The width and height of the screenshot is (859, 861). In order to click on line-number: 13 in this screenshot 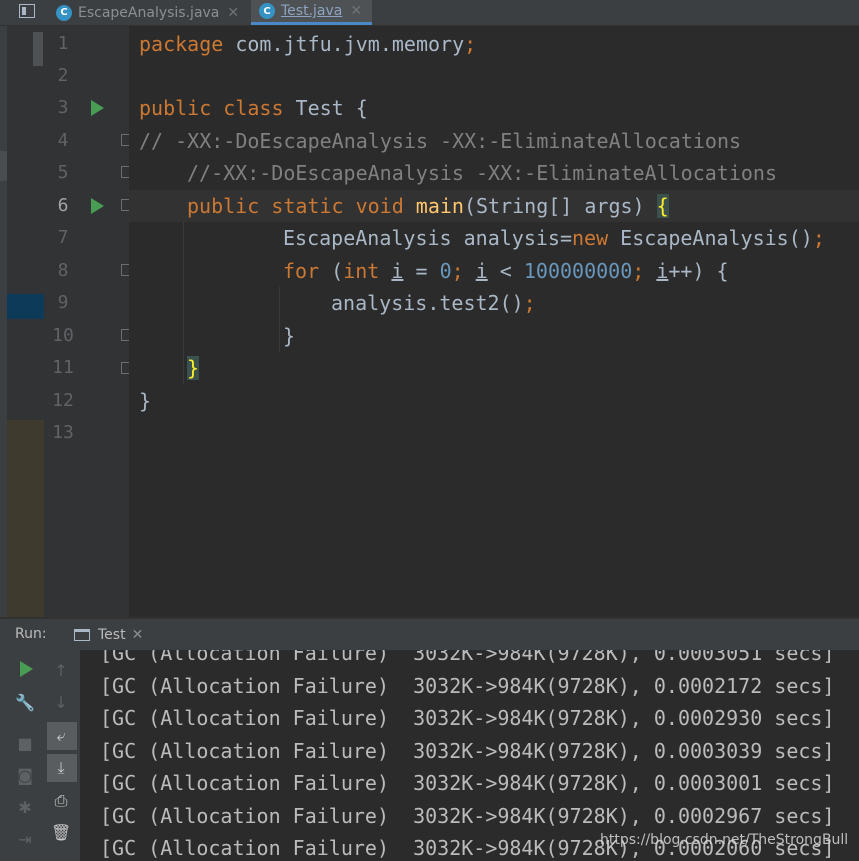, I will do `click(63, 432)`.